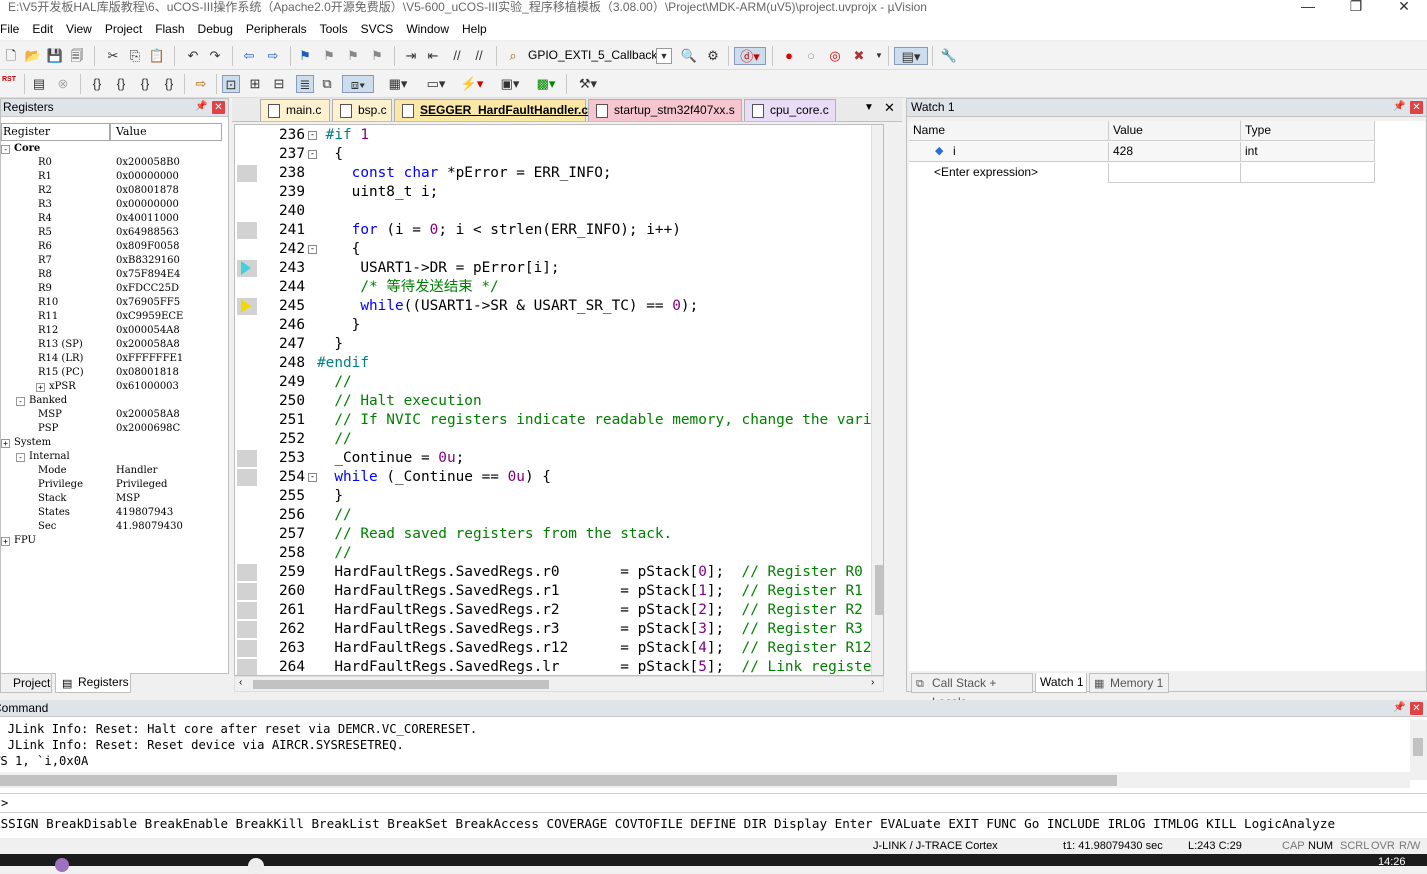 The image size is (1427, 874). What do you see at coordinates (111, 485) in the screenshot?
I see `register-row: Privilege Privileged` at bounding box center [111, 485].